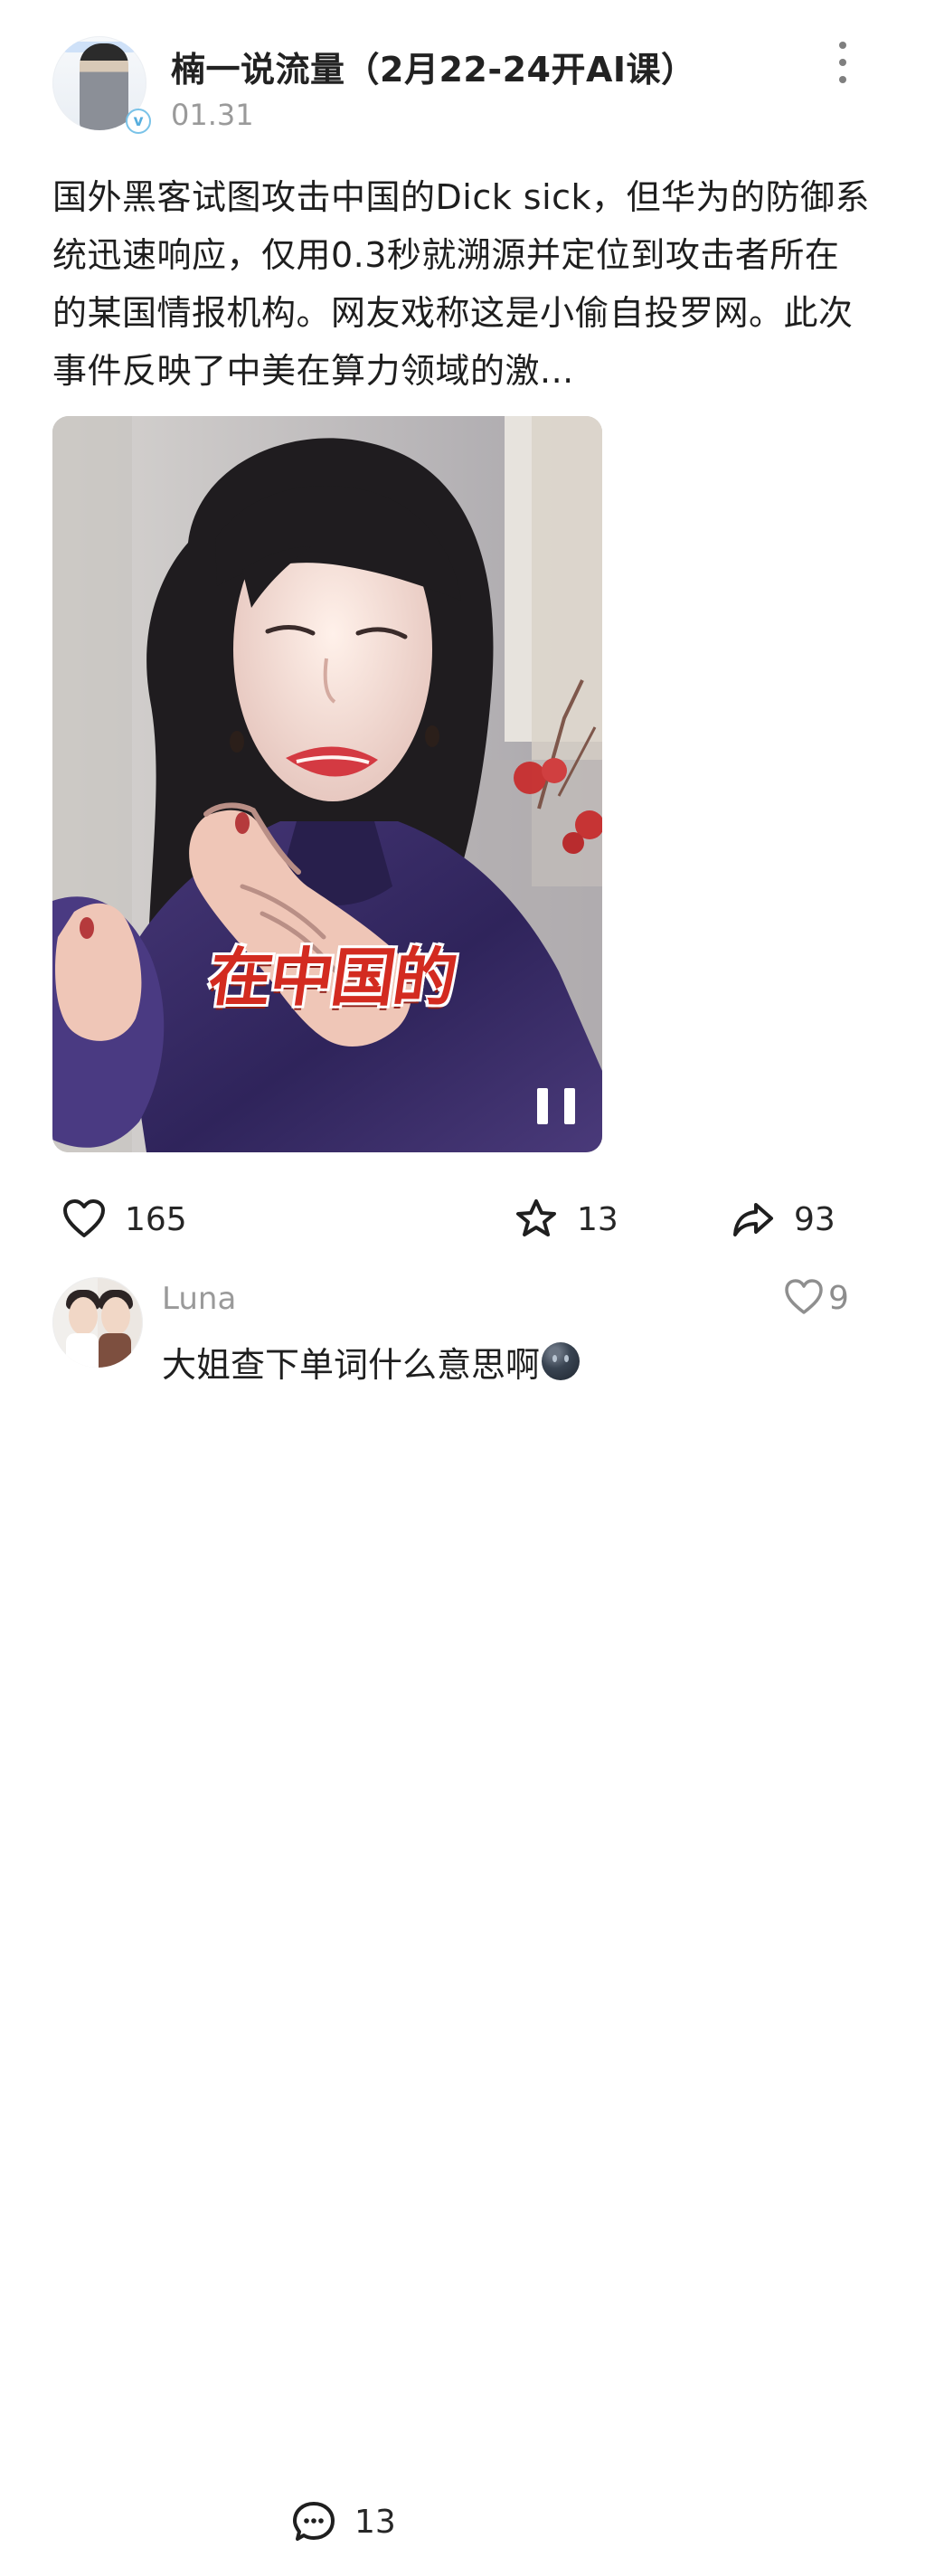  I want to click on like-count: 165, so click(156, 1219).